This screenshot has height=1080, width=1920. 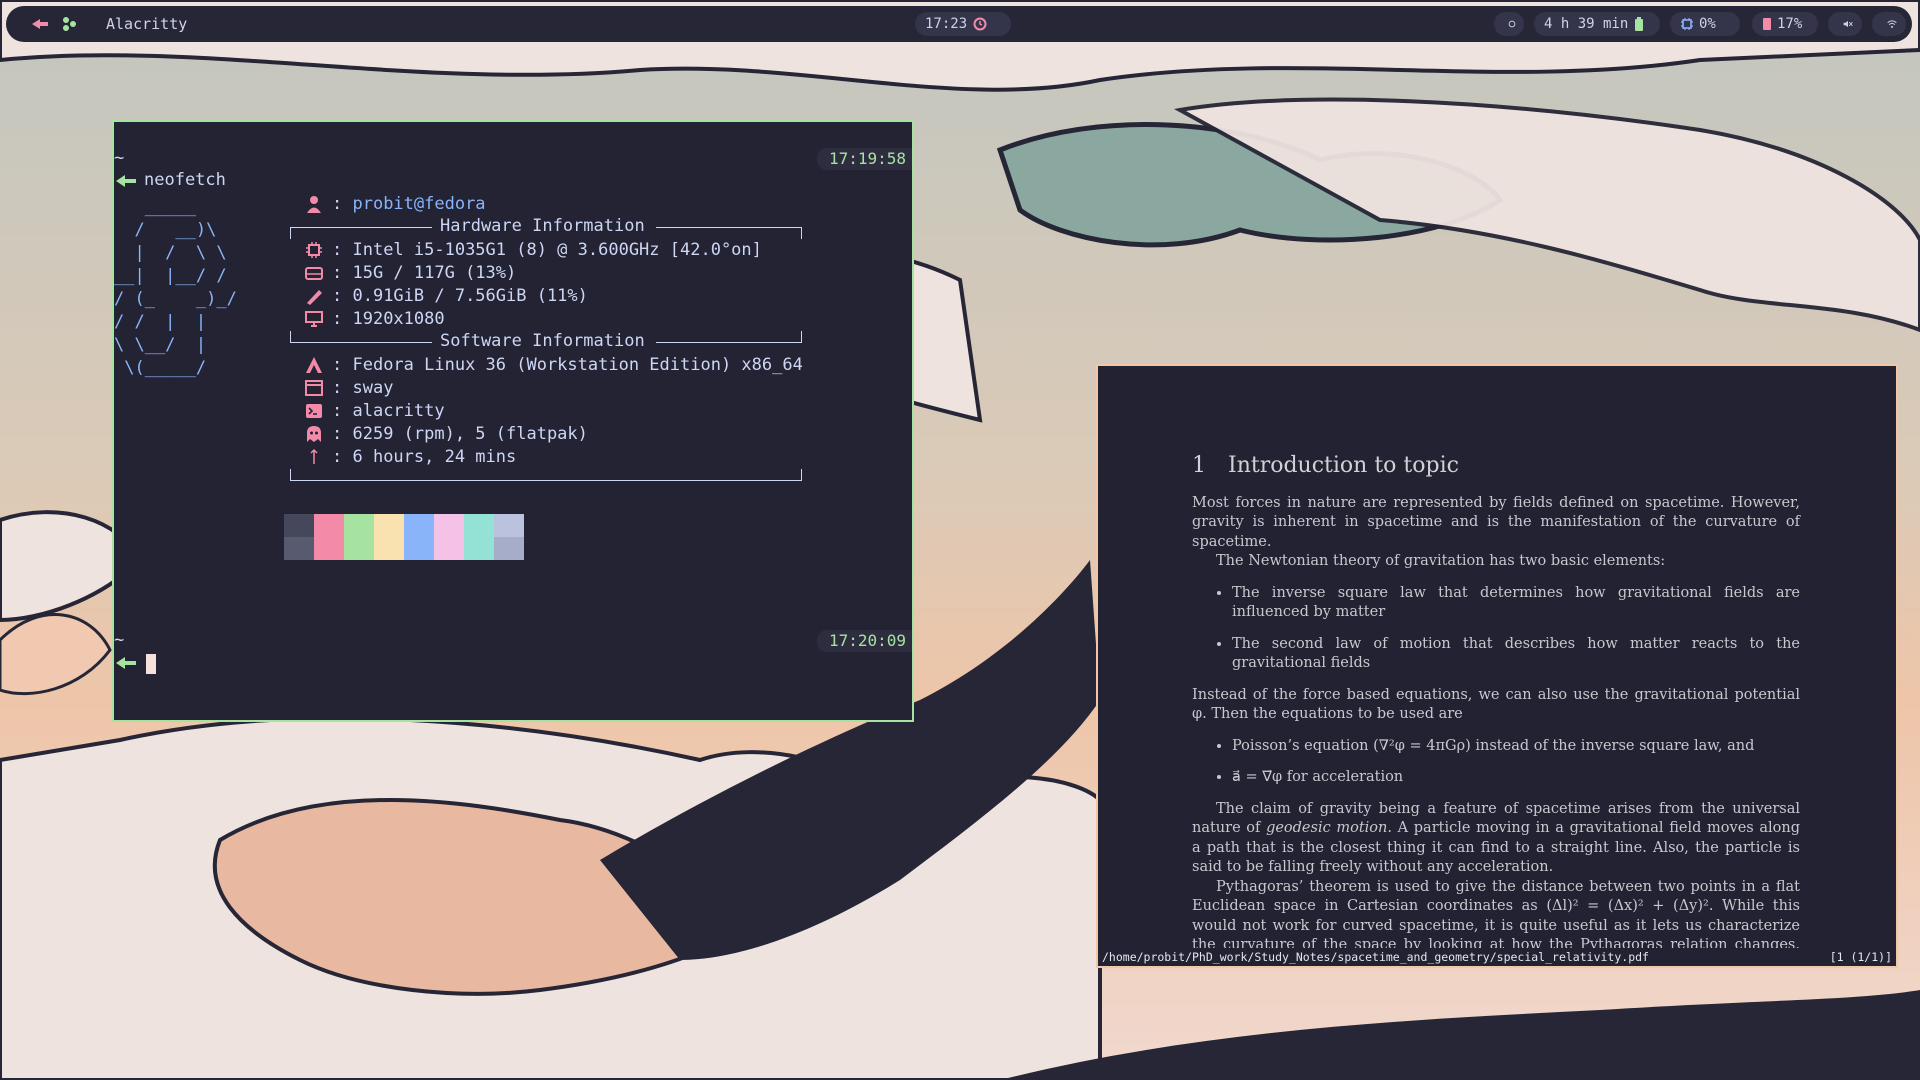 What do you see at coordinates (398, 411) in the screenshot?
I see `terminal-value: alacritty` at bounding box center [398, 411].